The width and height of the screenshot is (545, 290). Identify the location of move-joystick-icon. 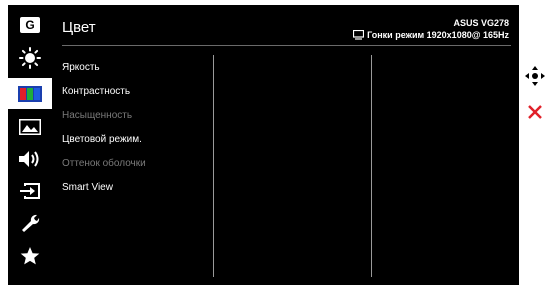
(535, 76).